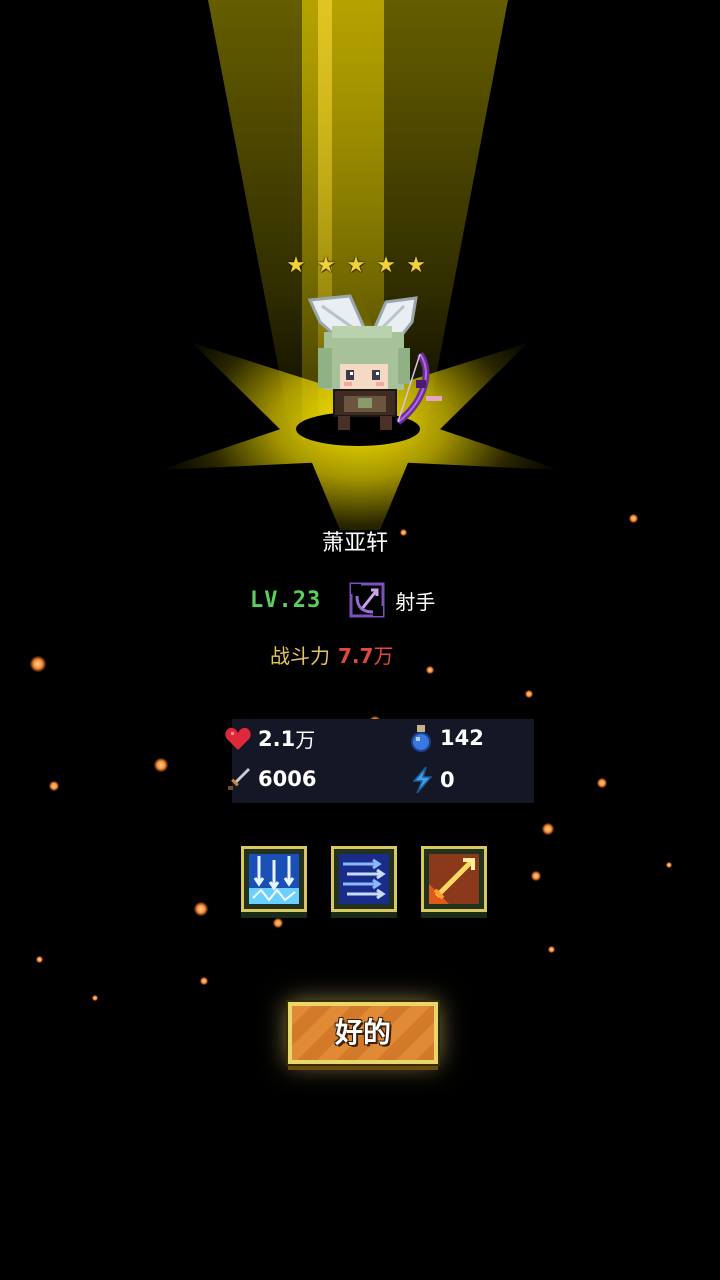  What do you see at coordinates (287, 779) in the screenshot?
I see `stat-attack-value: 6006` at bounding box center [287, 779].